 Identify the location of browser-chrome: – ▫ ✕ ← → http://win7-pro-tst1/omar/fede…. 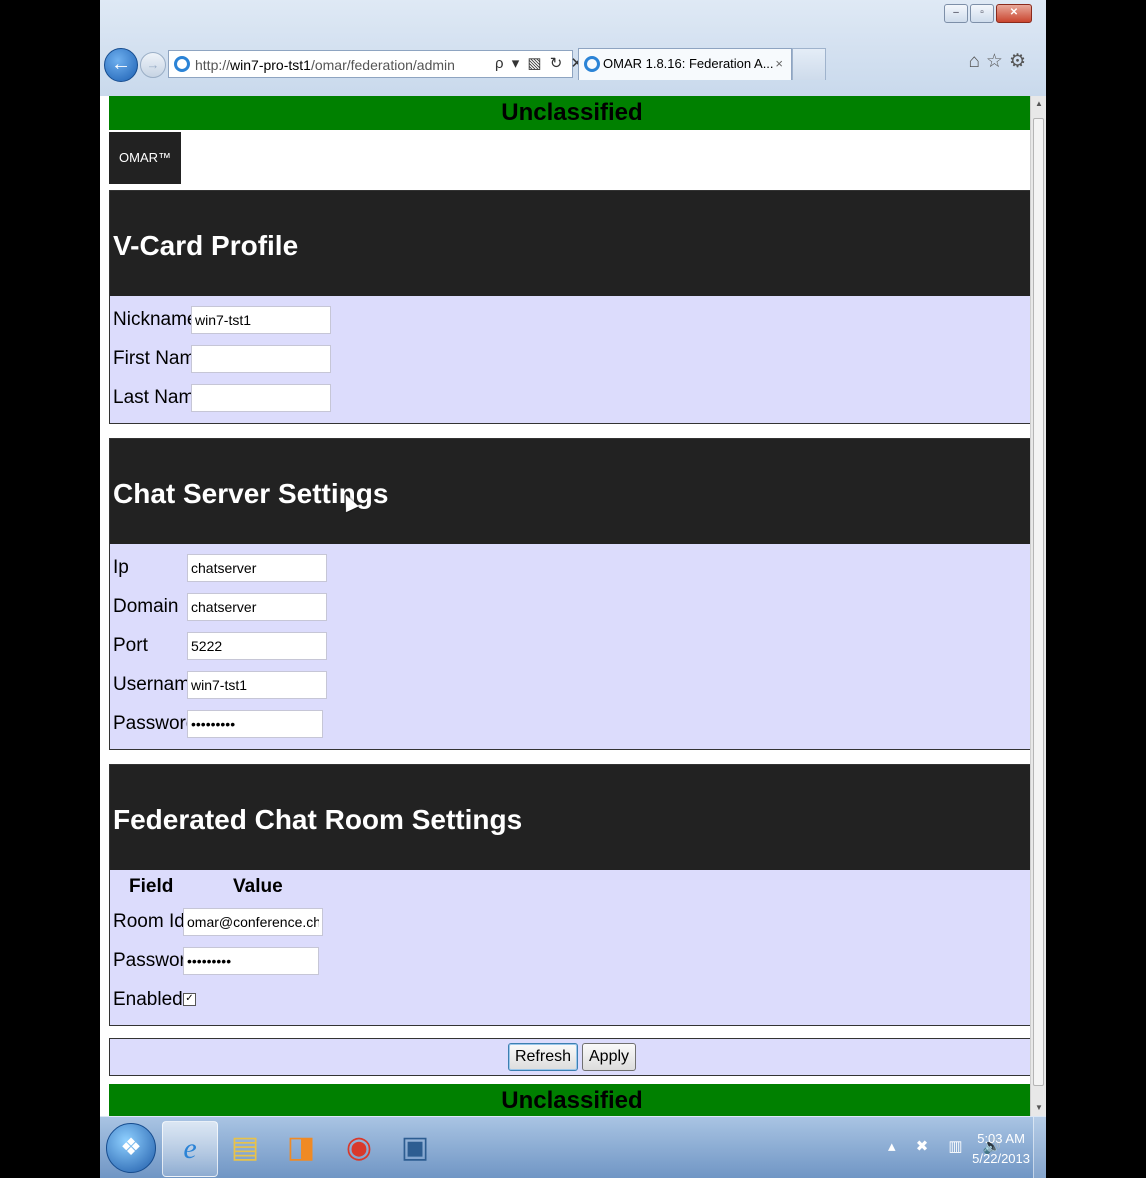
(573, 48).